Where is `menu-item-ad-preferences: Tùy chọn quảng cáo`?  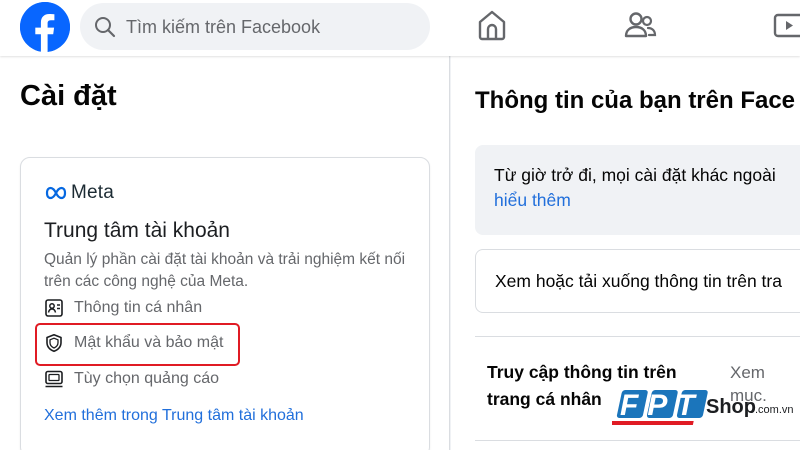
menu-item-ad-preferences: Tùy chọn quảng cáo is located at coordinates (131, 379).